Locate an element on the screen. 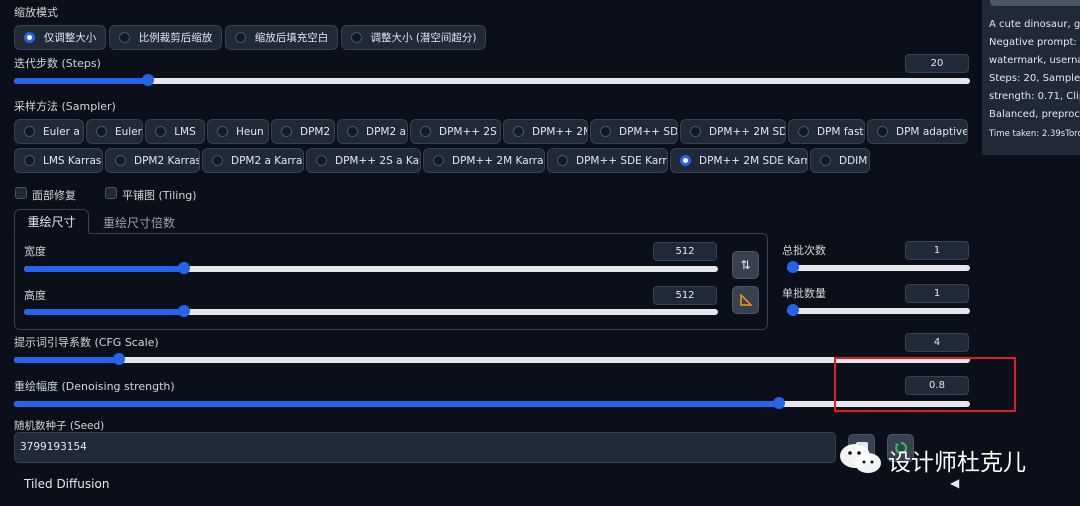 This screenshot has width=1080, height=506. denoise-slider is located at coordinates (492, 403).